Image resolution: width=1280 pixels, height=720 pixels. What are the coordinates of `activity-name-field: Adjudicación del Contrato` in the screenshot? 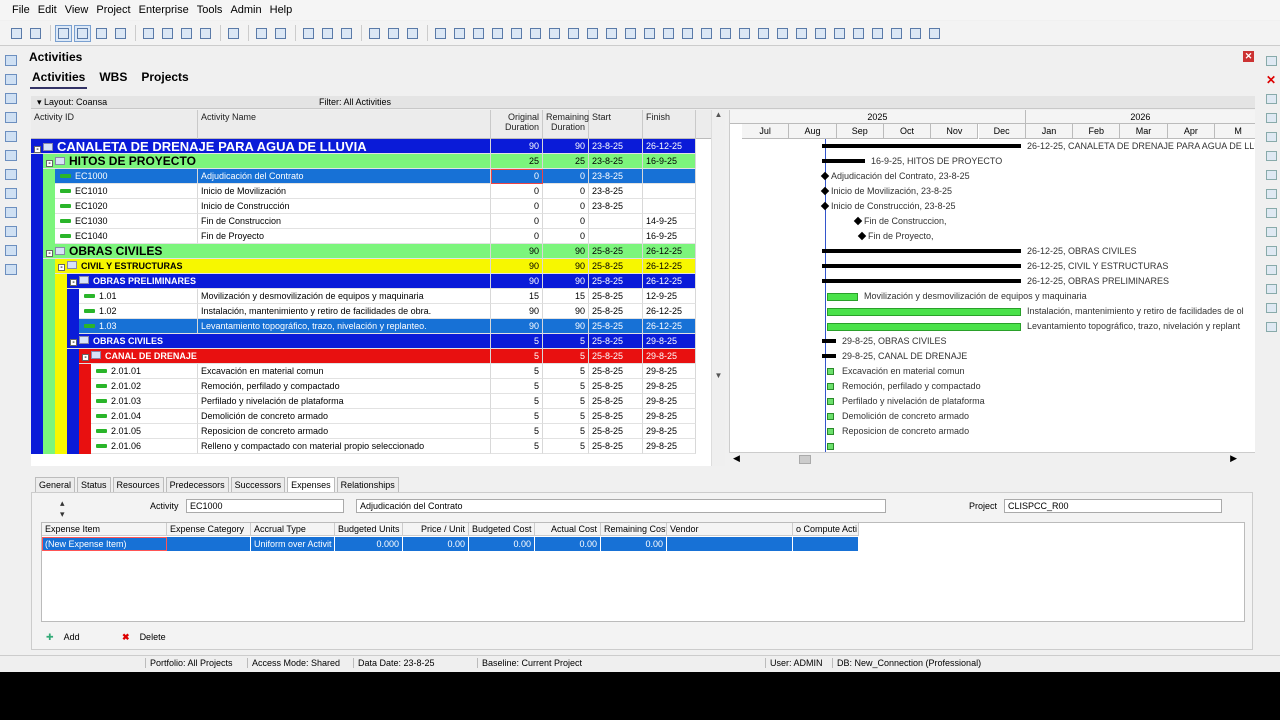 It's located at (621, 506).